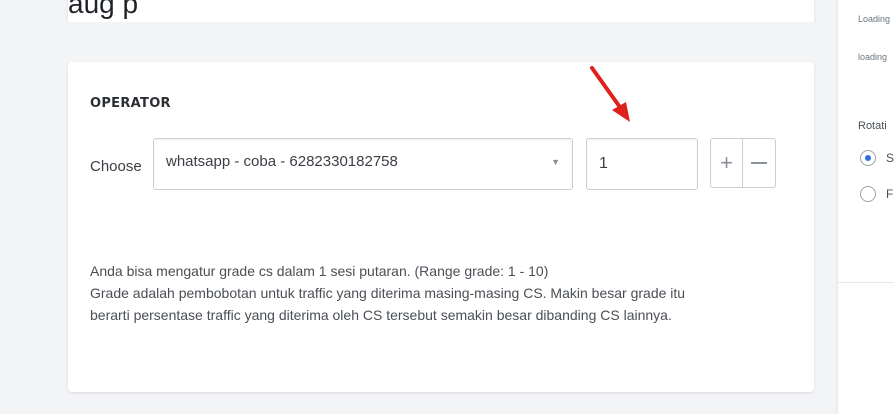 Image resolution: width=894 pixels, height=414 pixels. Describe the element at coordinates (872, 126) in the screenshot. I see `rotation-label: Rotati` at that location.